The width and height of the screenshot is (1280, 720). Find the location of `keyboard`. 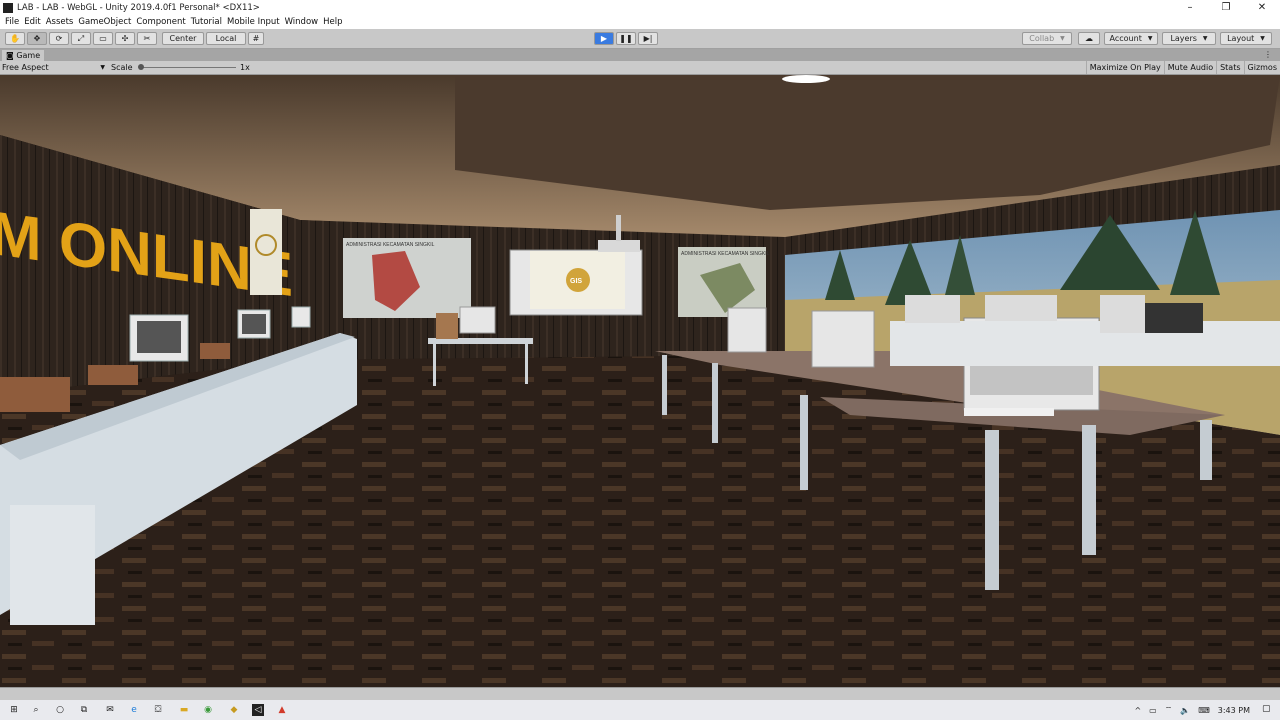

keyboard is located at coordinates (1009, 412).